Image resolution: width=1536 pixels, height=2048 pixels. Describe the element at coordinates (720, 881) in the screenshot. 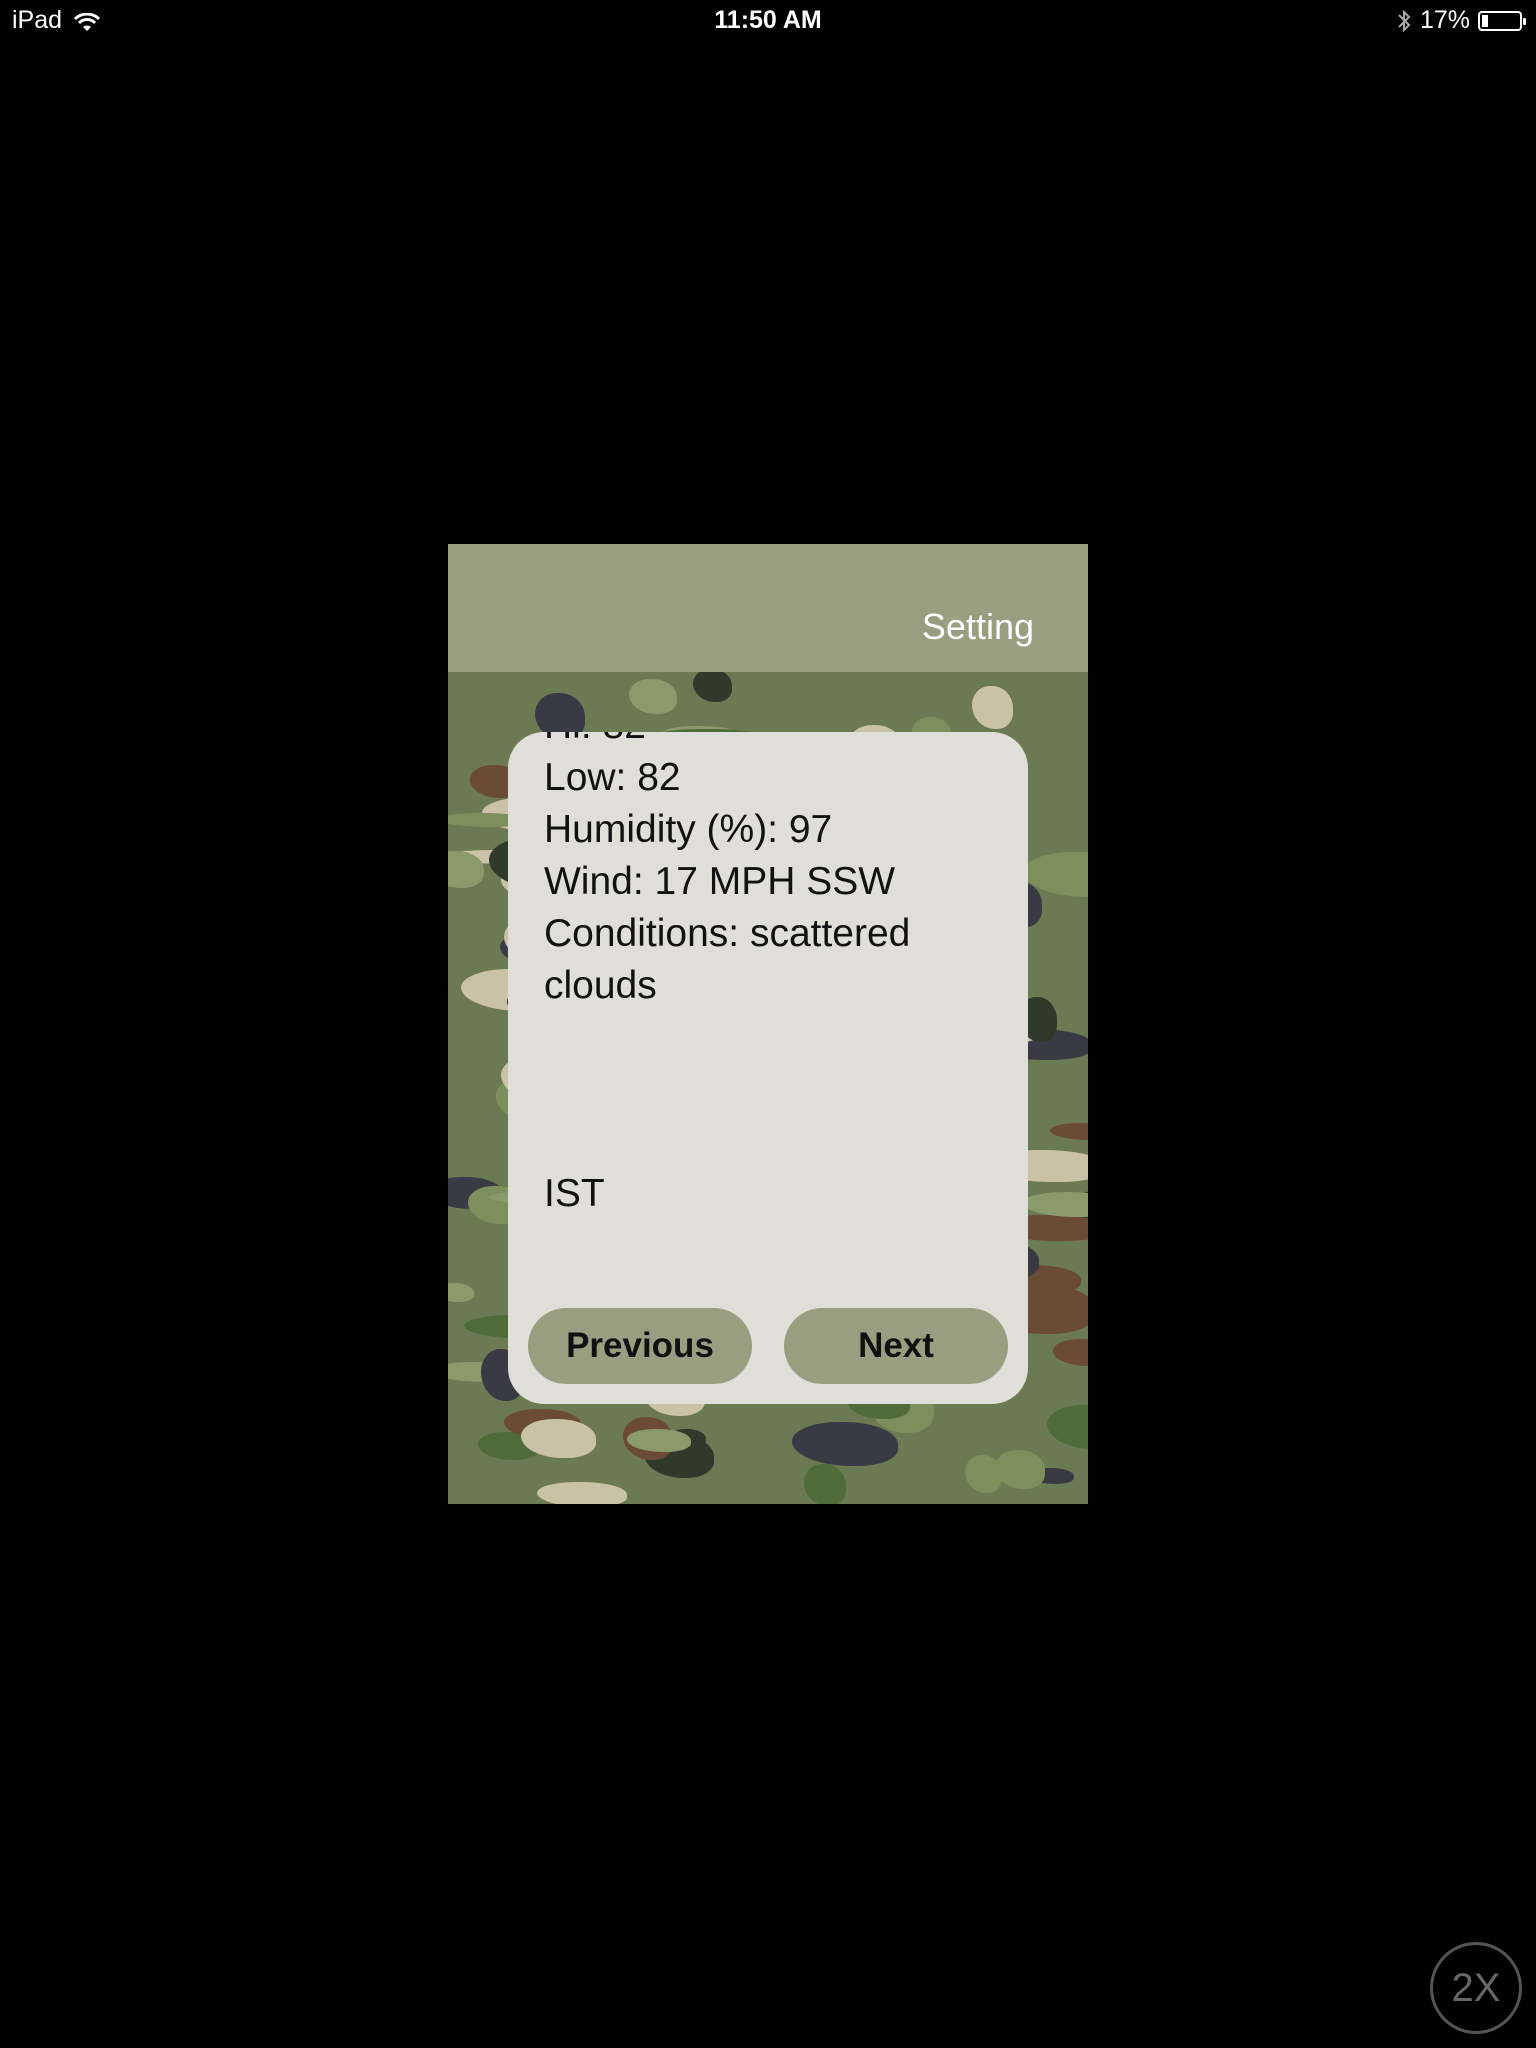

I see `wind: Wind: 17 MPH SSW` at that location.